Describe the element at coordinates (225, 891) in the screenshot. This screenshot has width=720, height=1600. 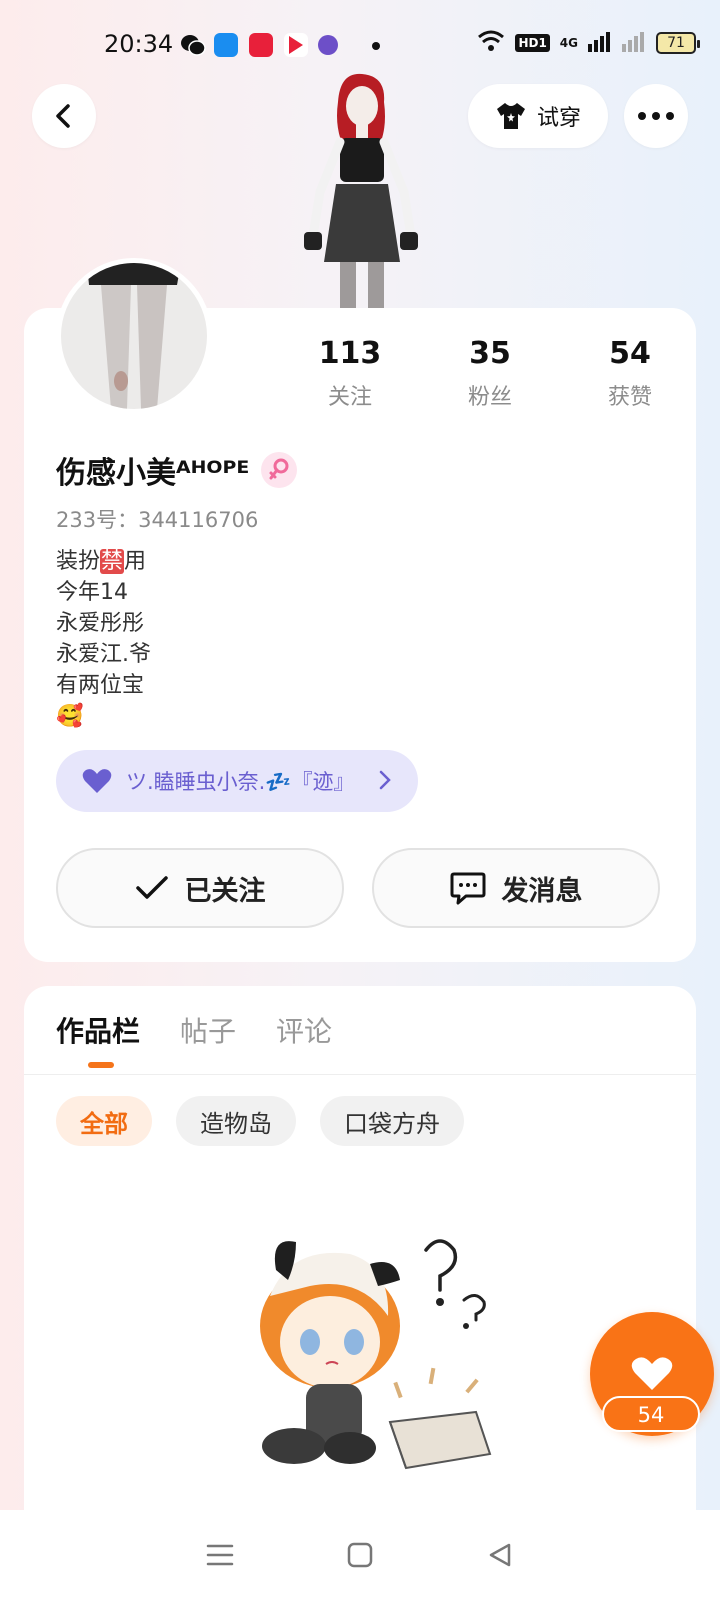
I see `followed-label: 已关注` at that location.